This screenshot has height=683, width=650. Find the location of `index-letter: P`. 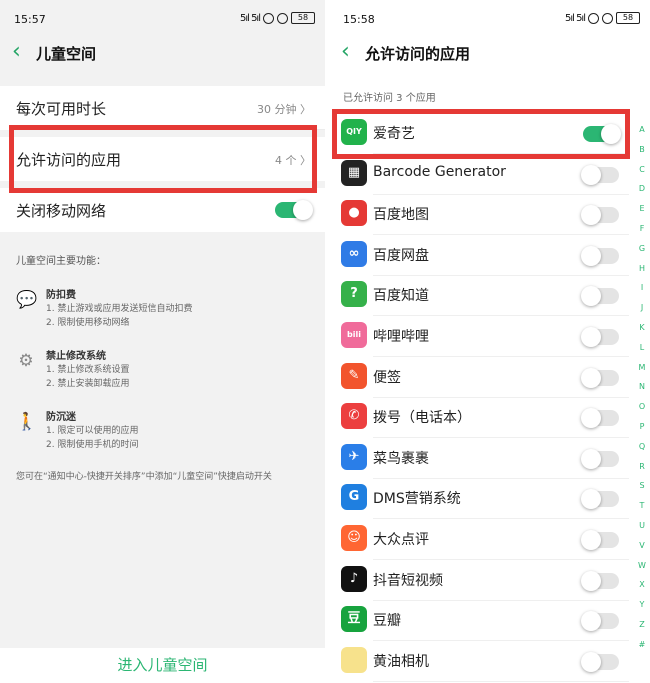

index-letter: P is located at coordinates (642, 427).